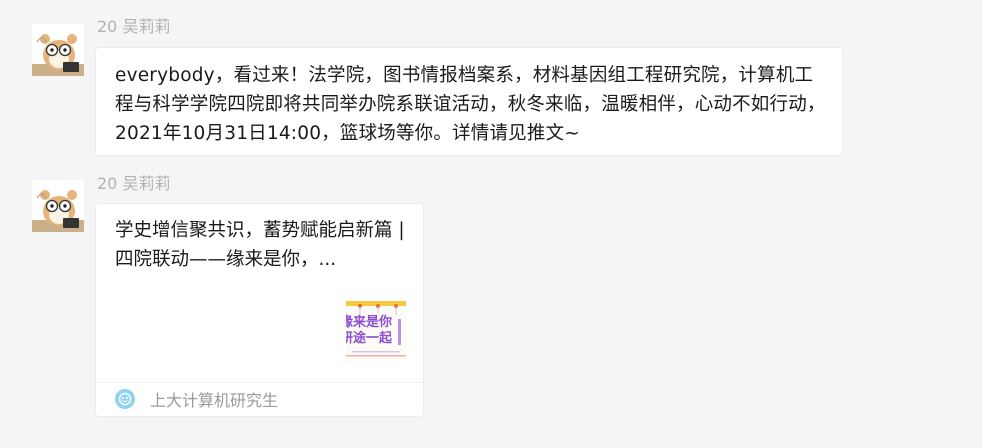  Describe the element at coordinates (369, 322) in the screenshot. I see `thumbnail-line-1: 缘来是你` at that location.